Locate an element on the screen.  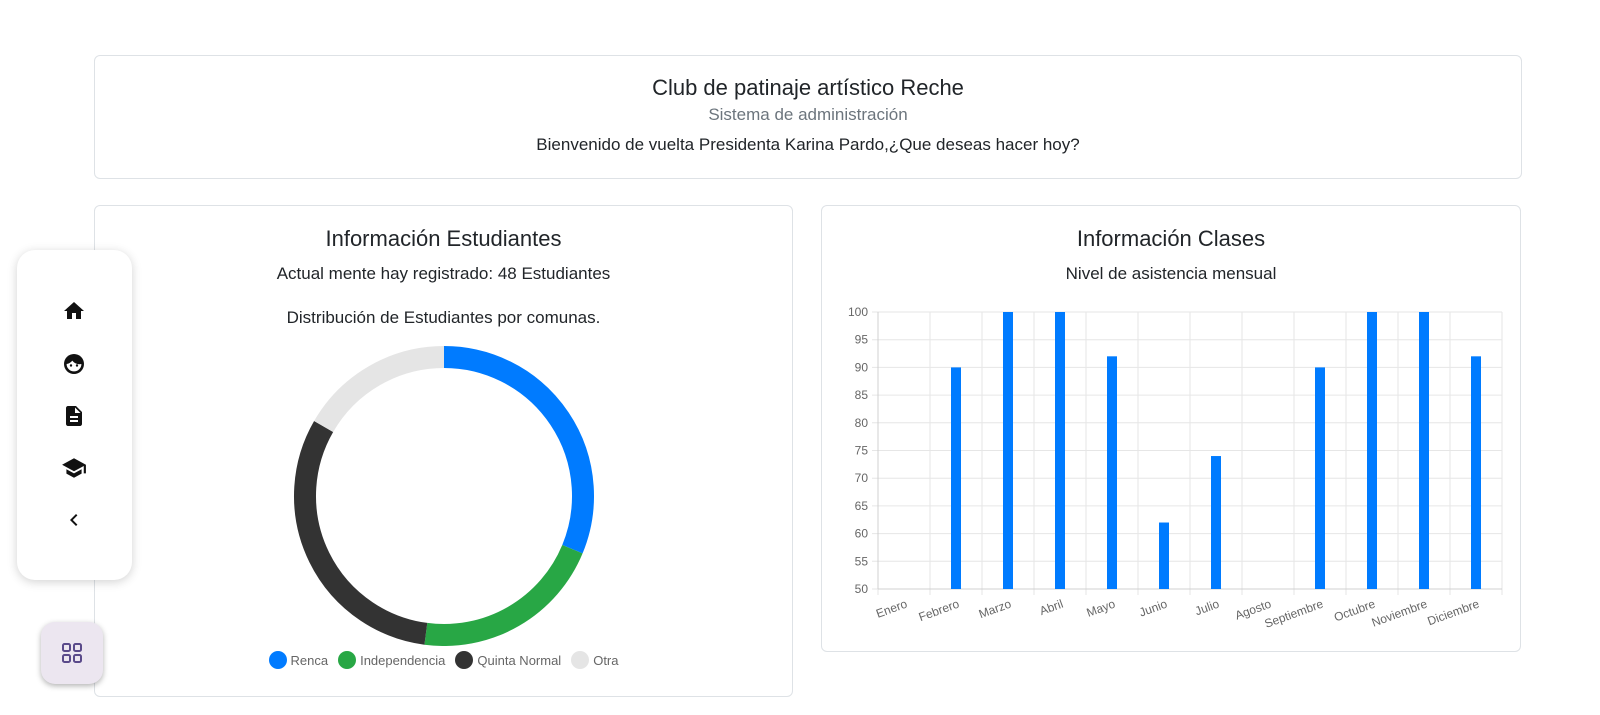
legend-item-independencia: Independencia is located at coordinates (391, 660).